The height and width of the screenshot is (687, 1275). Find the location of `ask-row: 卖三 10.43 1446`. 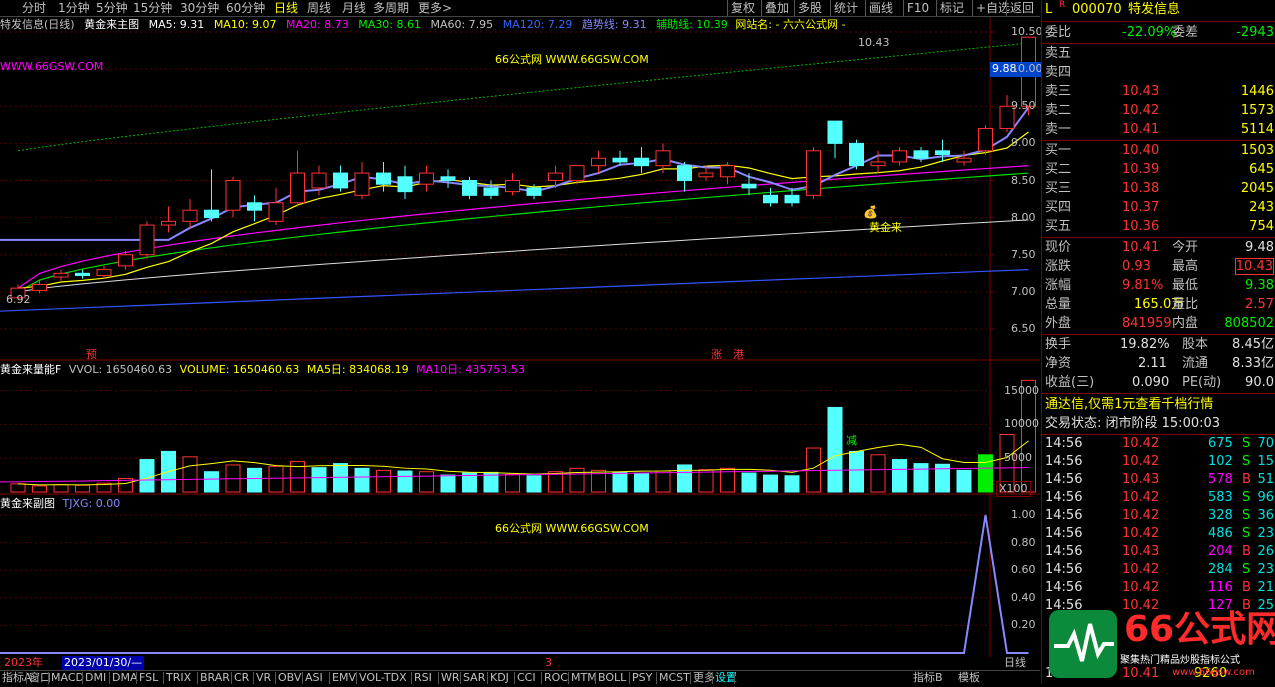

ask-row: 卖三 10.43 1446 is located at coordinates (1158, 91).